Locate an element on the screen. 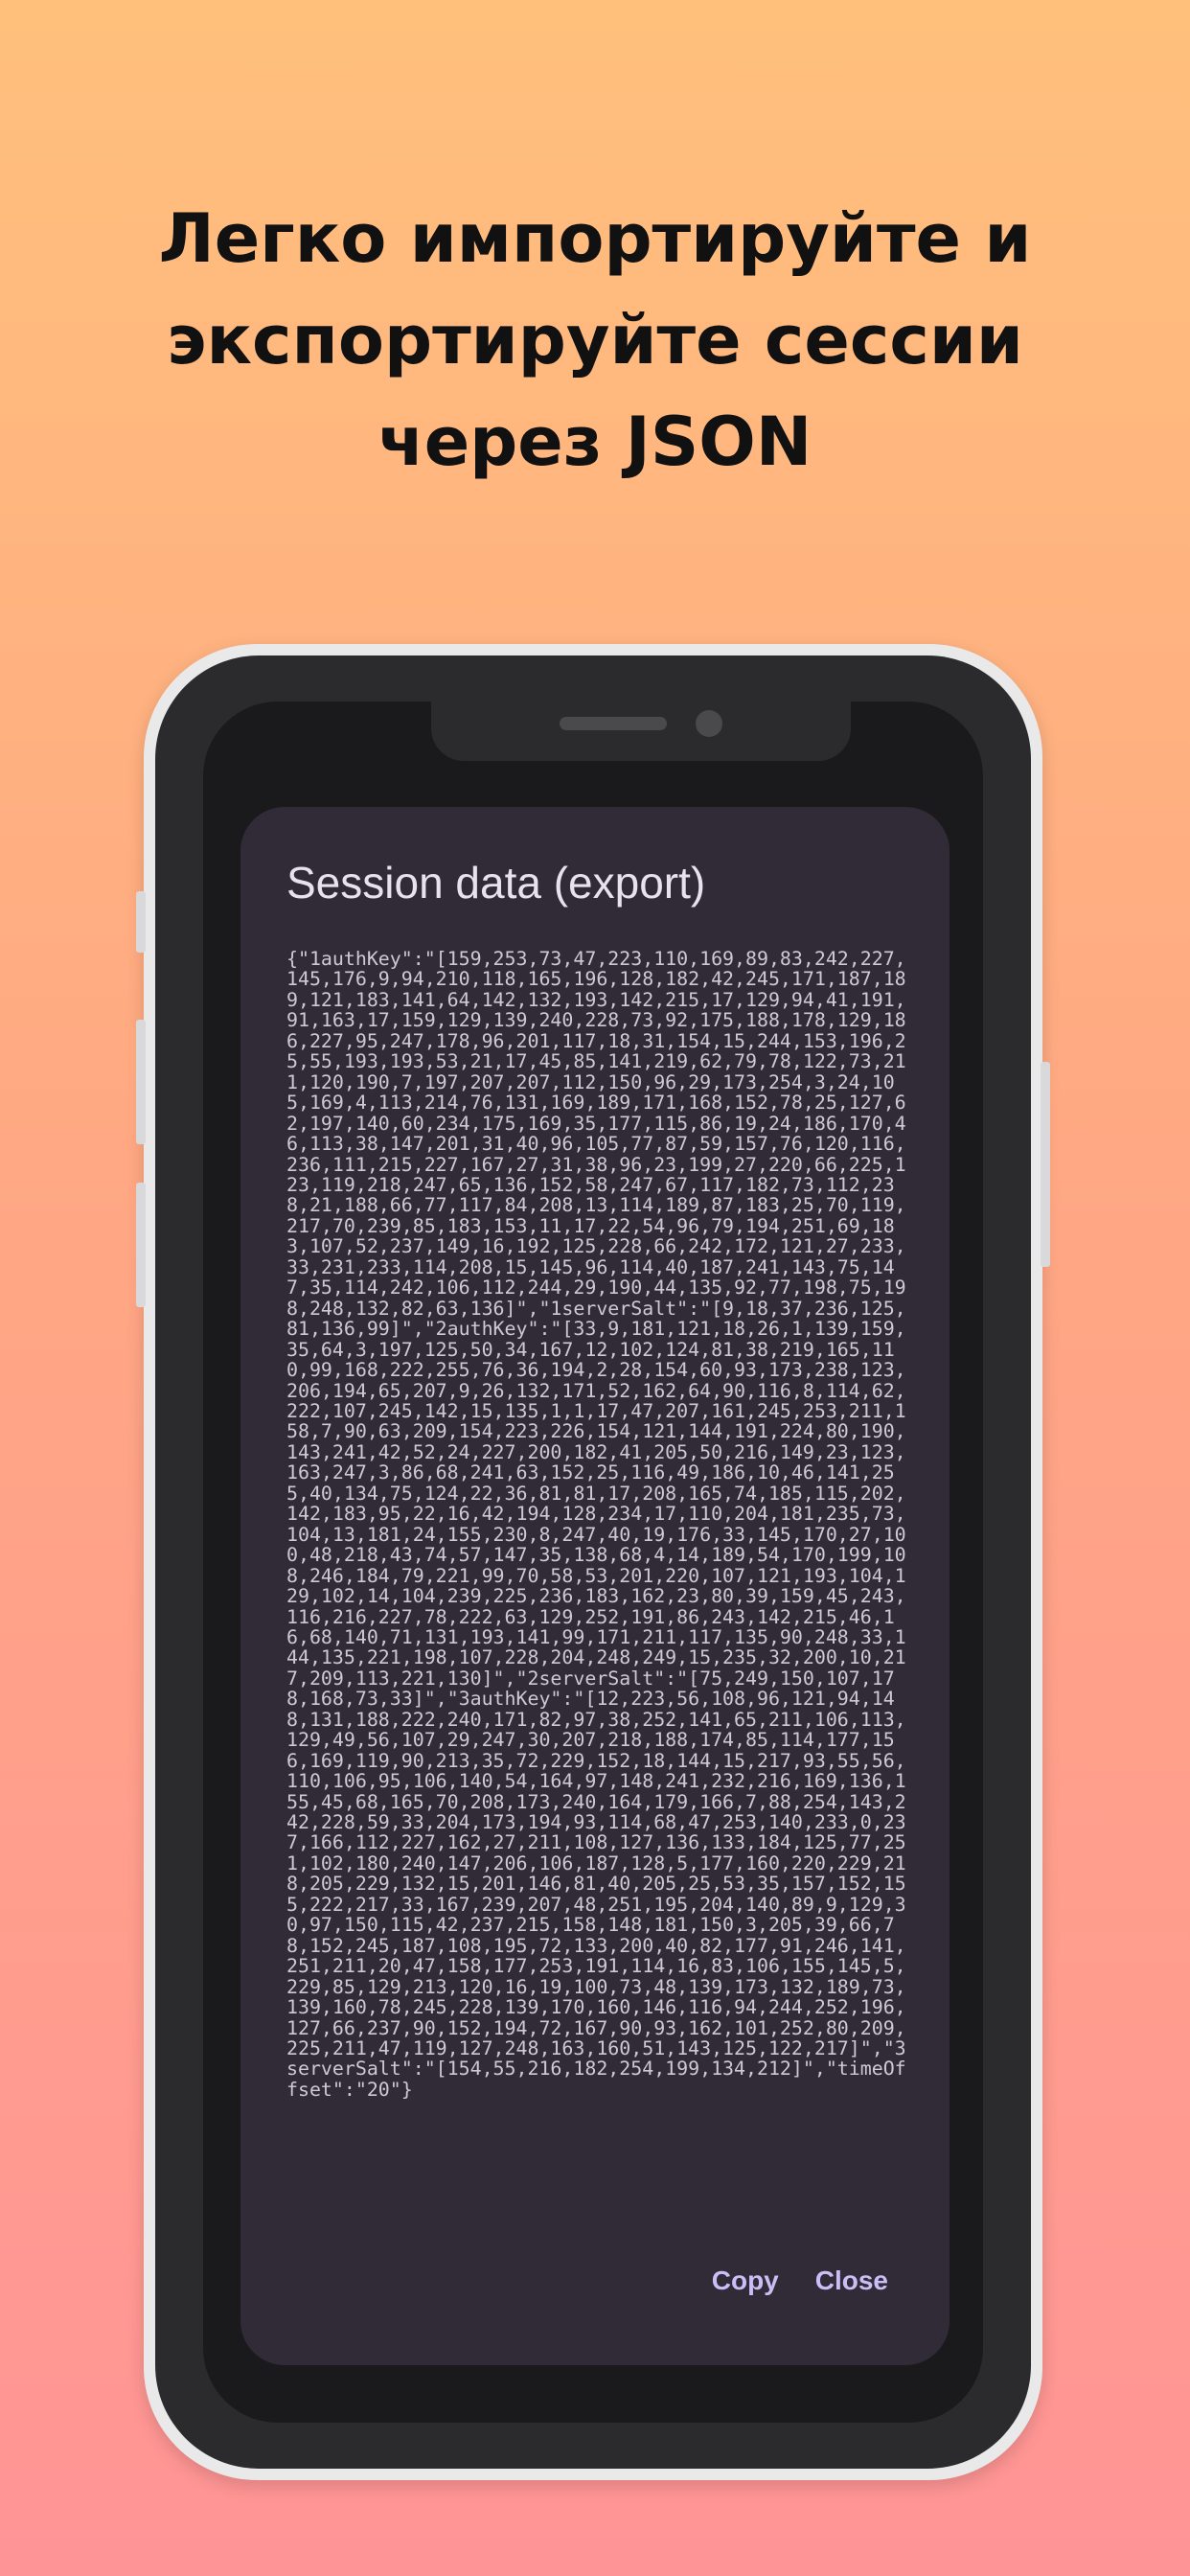  dialog-actions: Copy Close is located at coordinates (800, 2281).